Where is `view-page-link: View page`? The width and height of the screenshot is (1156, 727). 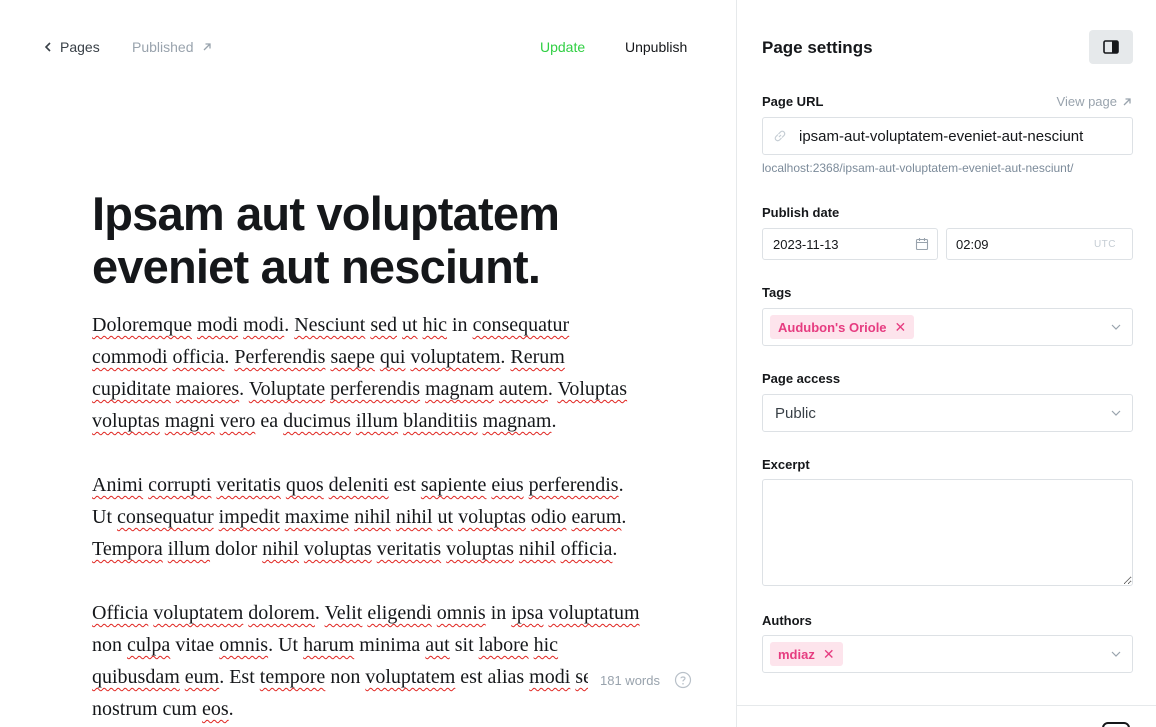
view-page-link: View page is located at coordinates (1094, 101).